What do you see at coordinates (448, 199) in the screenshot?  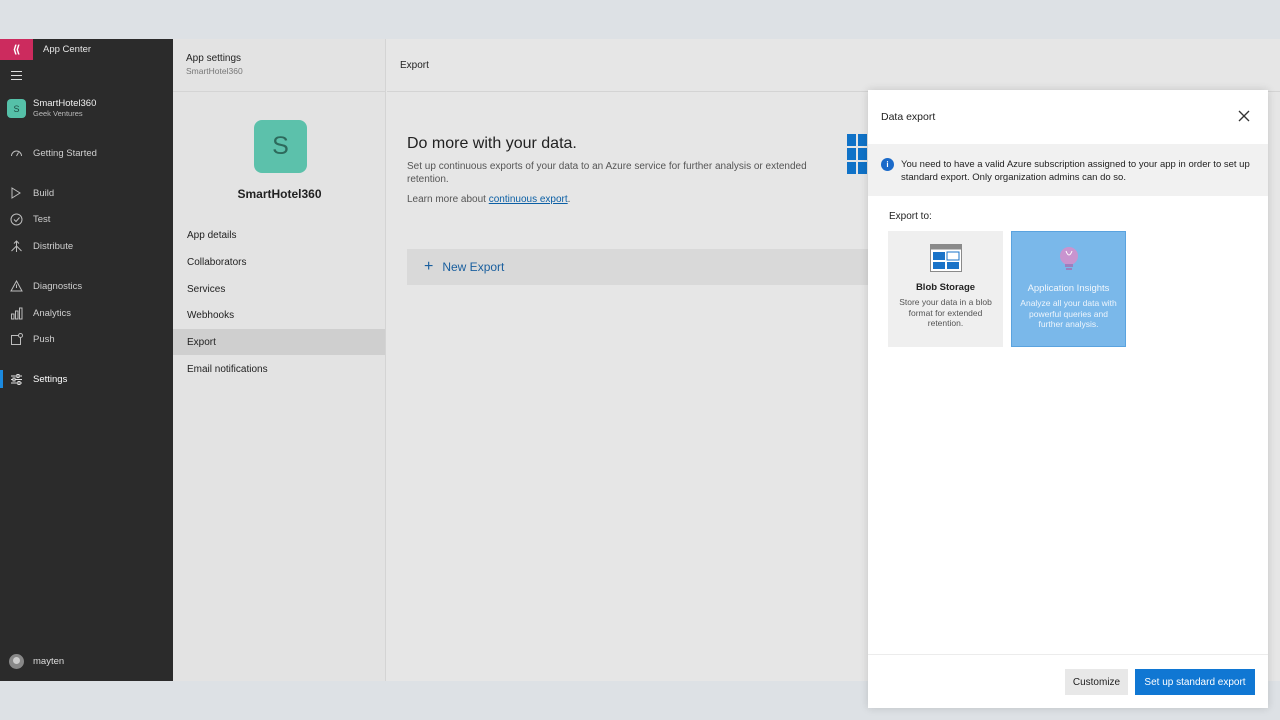 I see `learn-more-prefix: Learn more about` at bounding box center [448, 199].